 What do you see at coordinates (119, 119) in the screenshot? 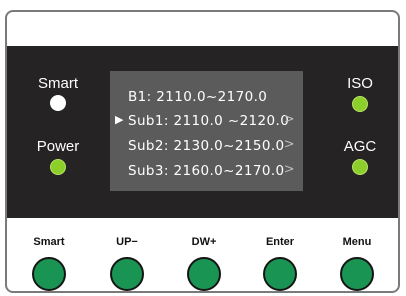
I see `selection-cursor-icon: ▶` at bounding box center [119, 119].